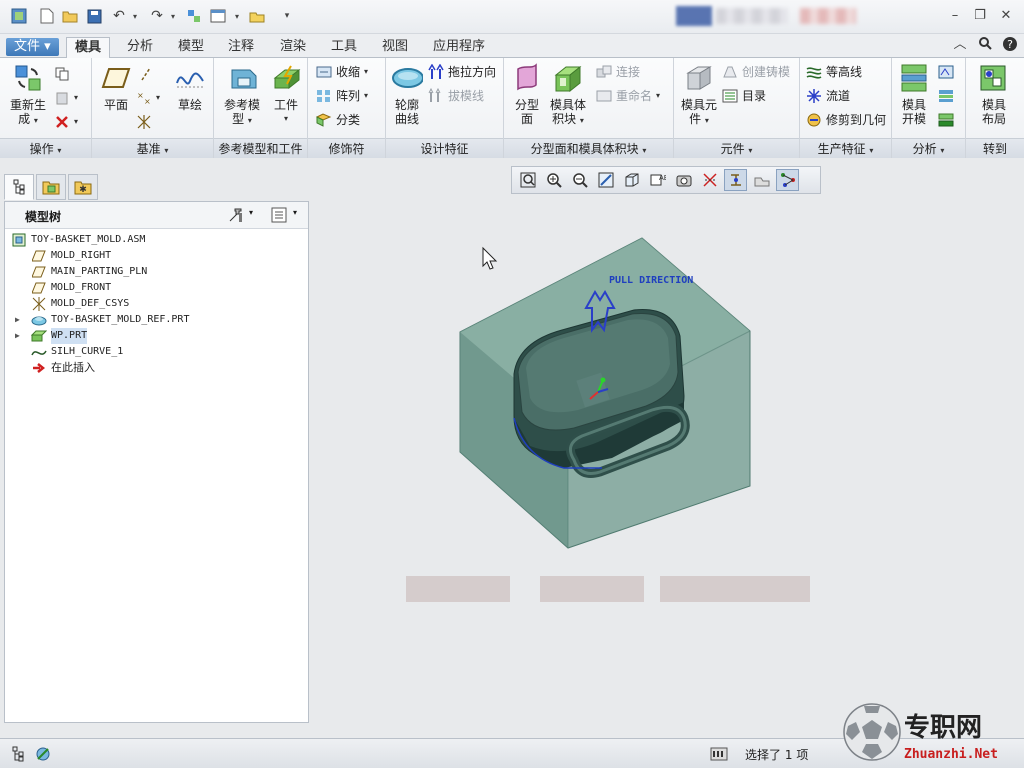 The width and height of the screenshot is (1024, 768). I want to click on saved-views-icon: AB, so click(657, 180).